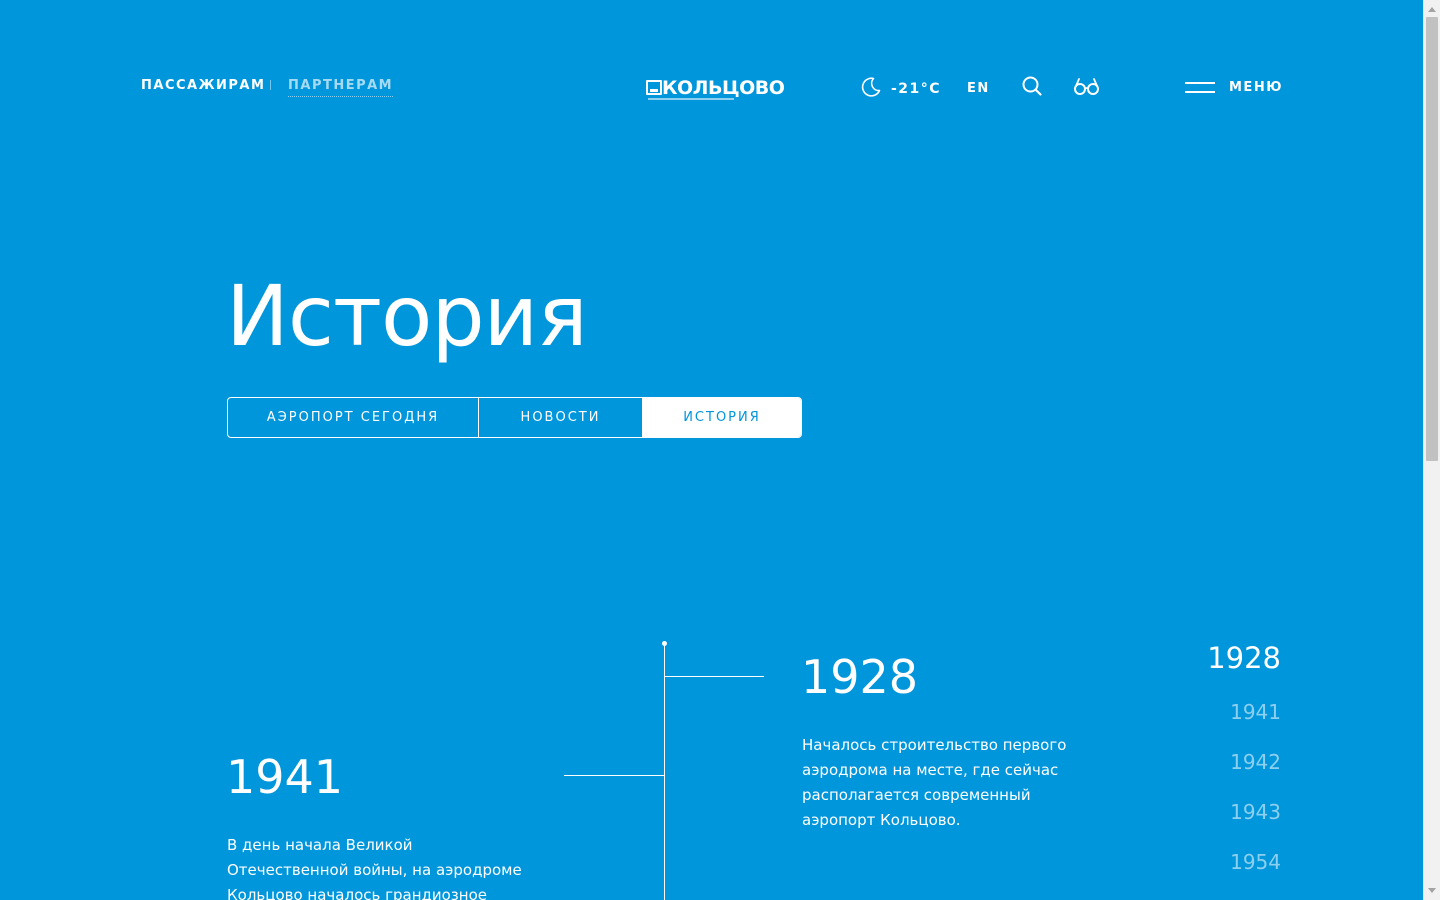 Image resolution: width=1440 pixels, height=900 pixels. Describe the element at coordinates (285, 777) in the screenshot. I see `event-year-1941: 1941` at that location.